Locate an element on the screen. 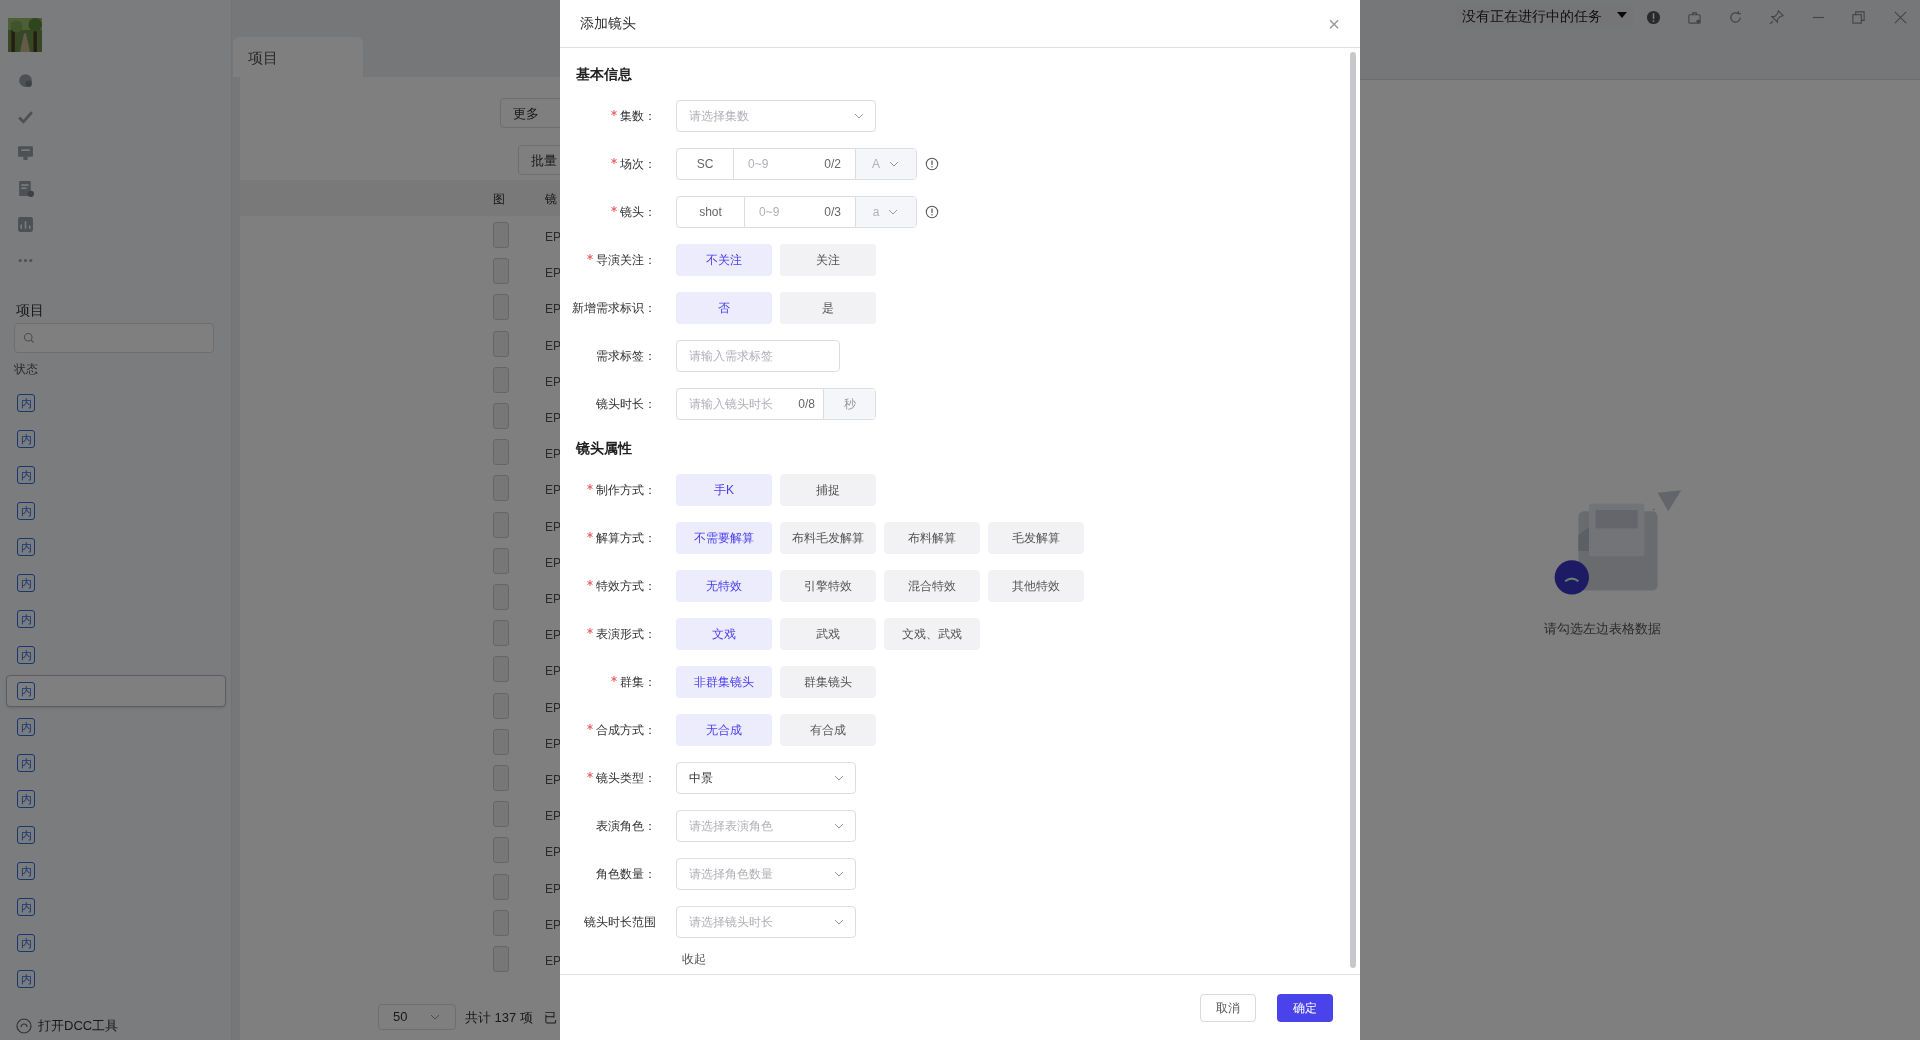 This screenshot has width=1920, height=1040. select-field: 请选择镜头时长 is located at coordinates (766, 922).